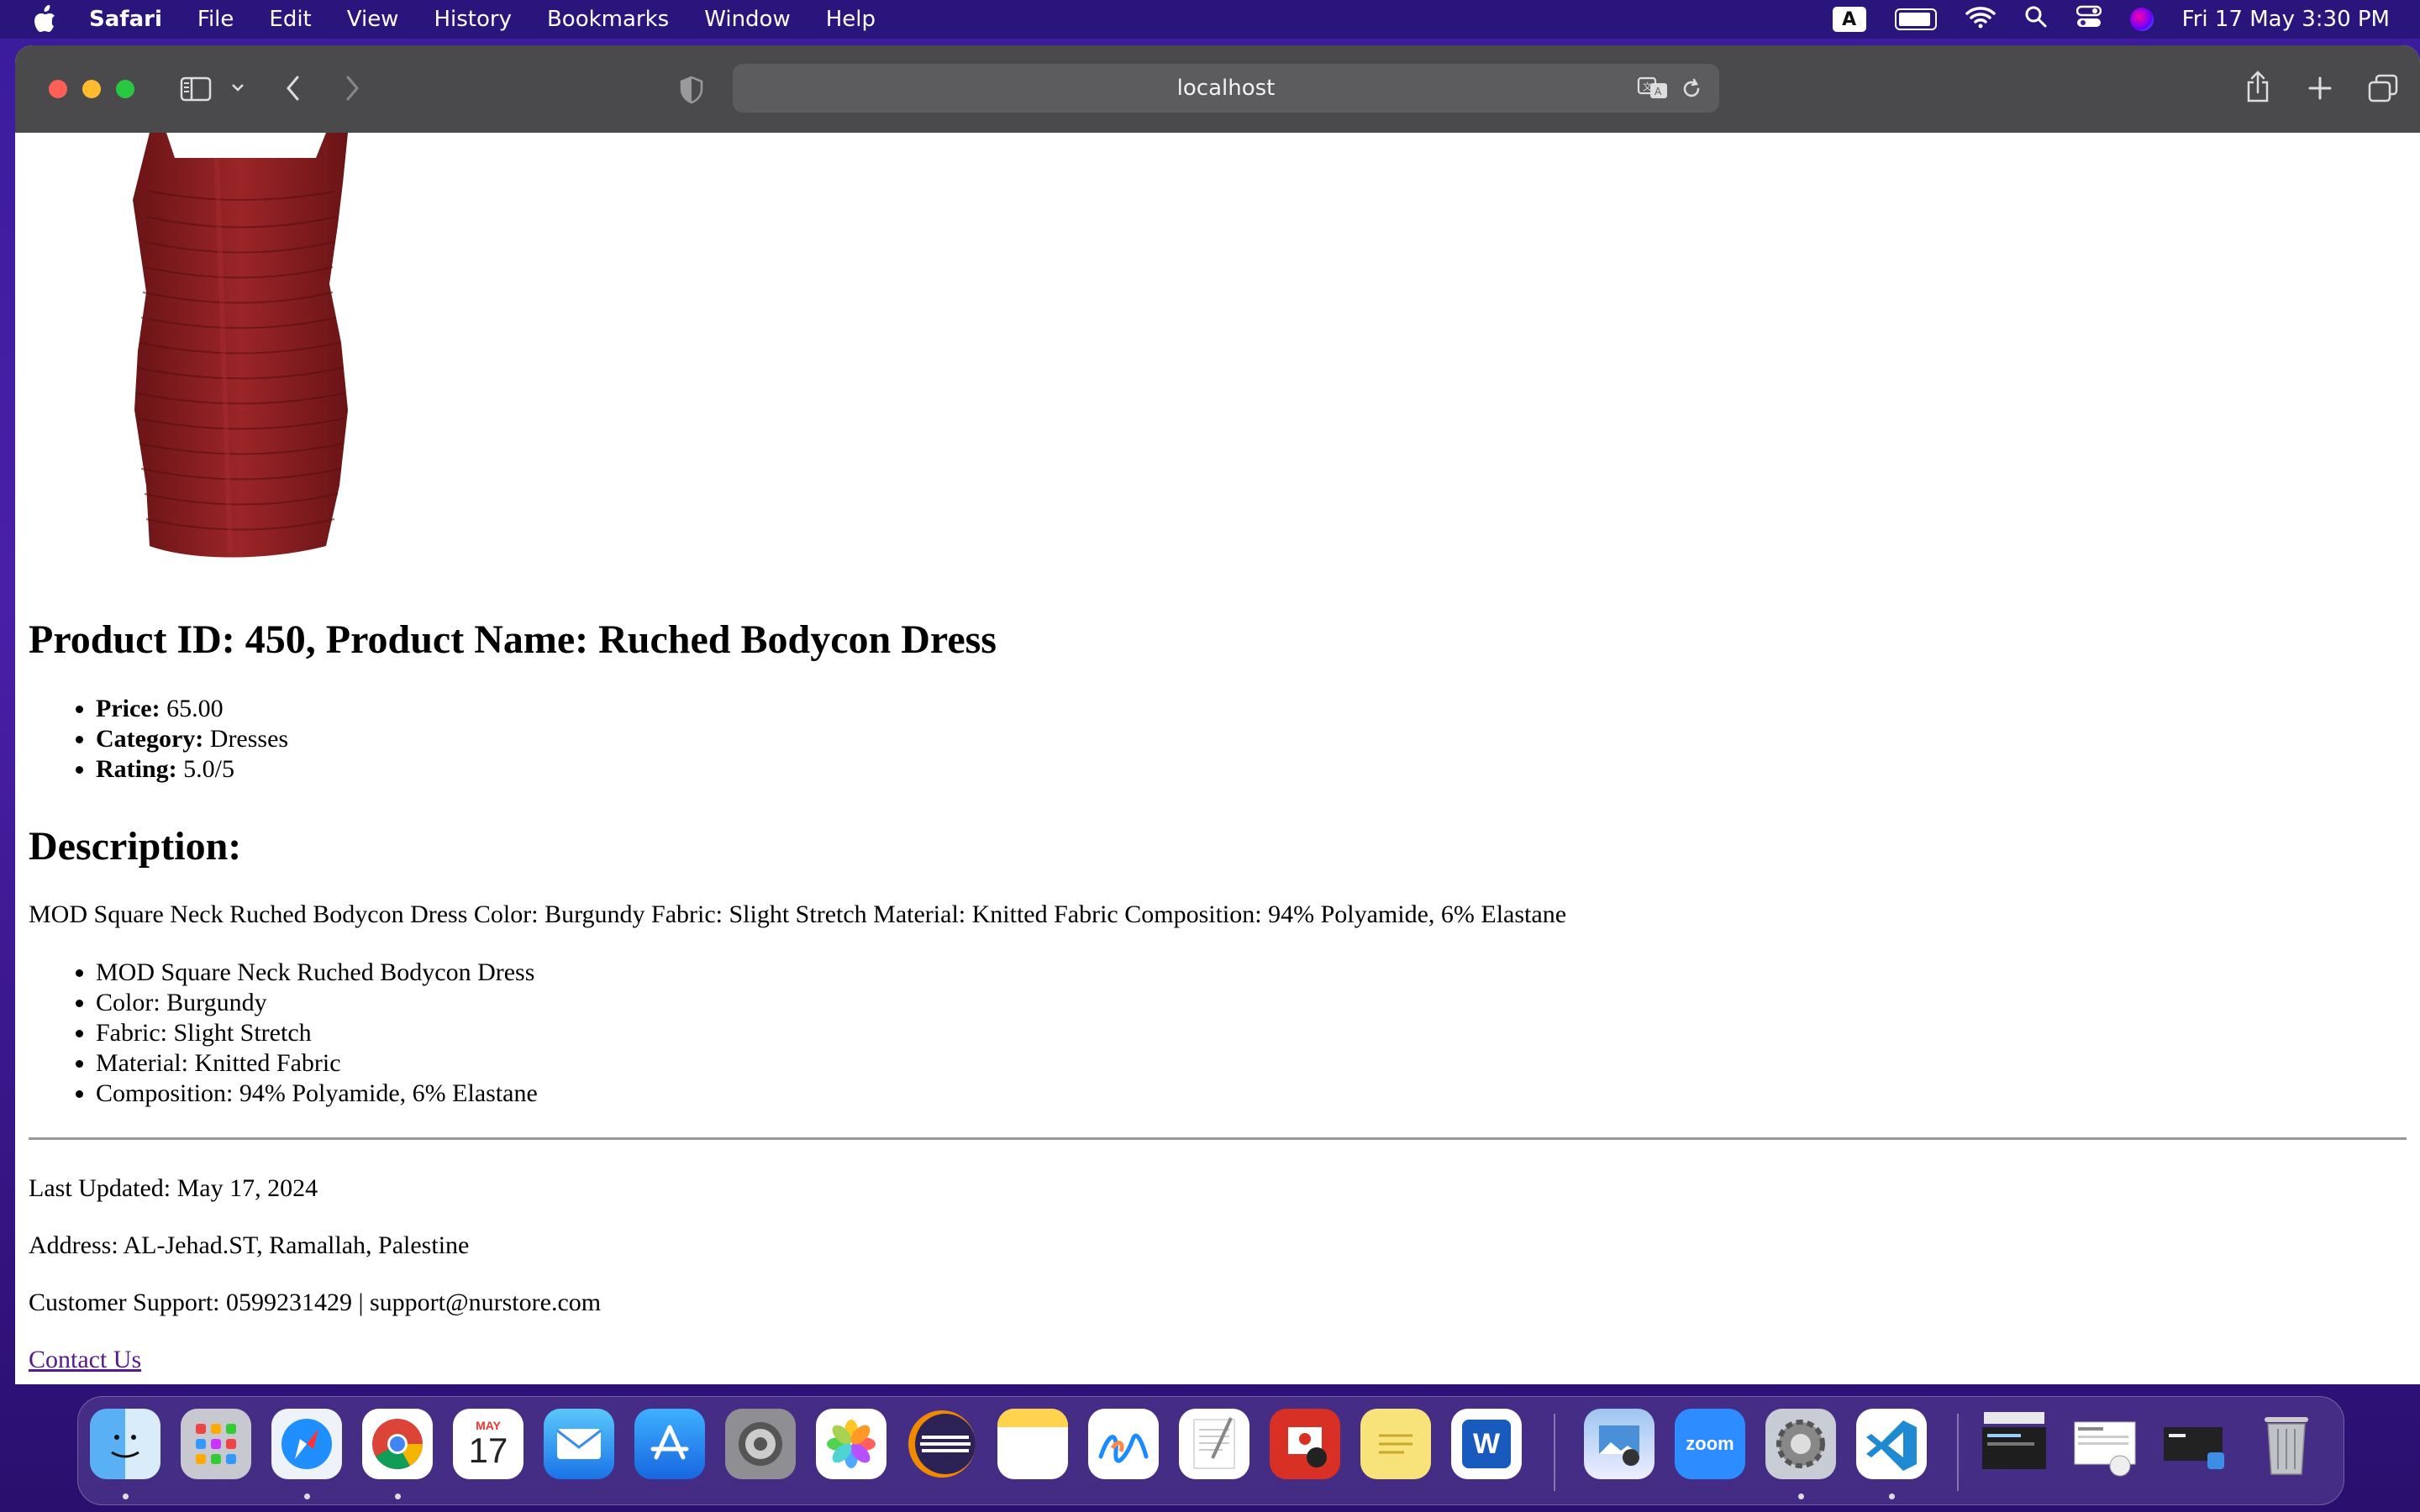 The width and height of the screenshot is (2420, 1512). What do you see at coordinates (748, 19) in the screenshot?
I see `menu-window: Window` at bounding box center [748, 19].